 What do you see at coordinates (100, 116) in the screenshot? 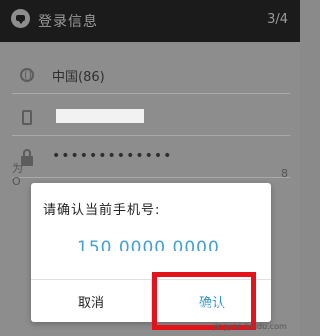
I see `redacted-phone` at bounding box center [100, 116].